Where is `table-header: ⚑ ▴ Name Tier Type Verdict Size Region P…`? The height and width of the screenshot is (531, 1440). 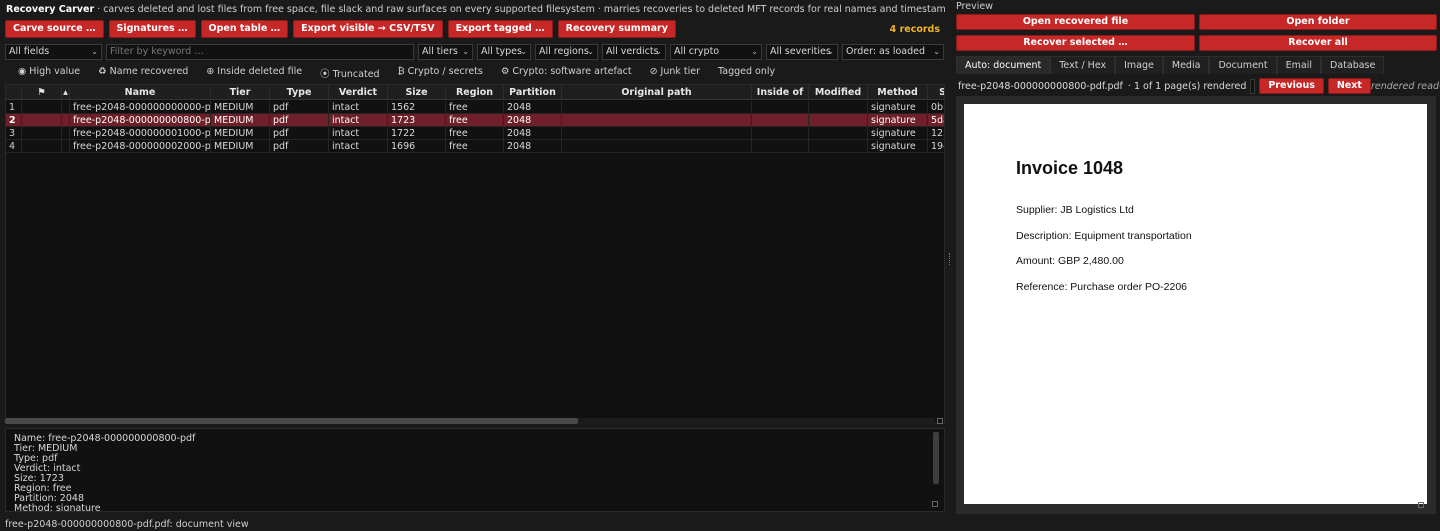
table-header: ⚑ ▴ Name Tier Type Verdict Size Region P… is located at coordinates (475, 92).